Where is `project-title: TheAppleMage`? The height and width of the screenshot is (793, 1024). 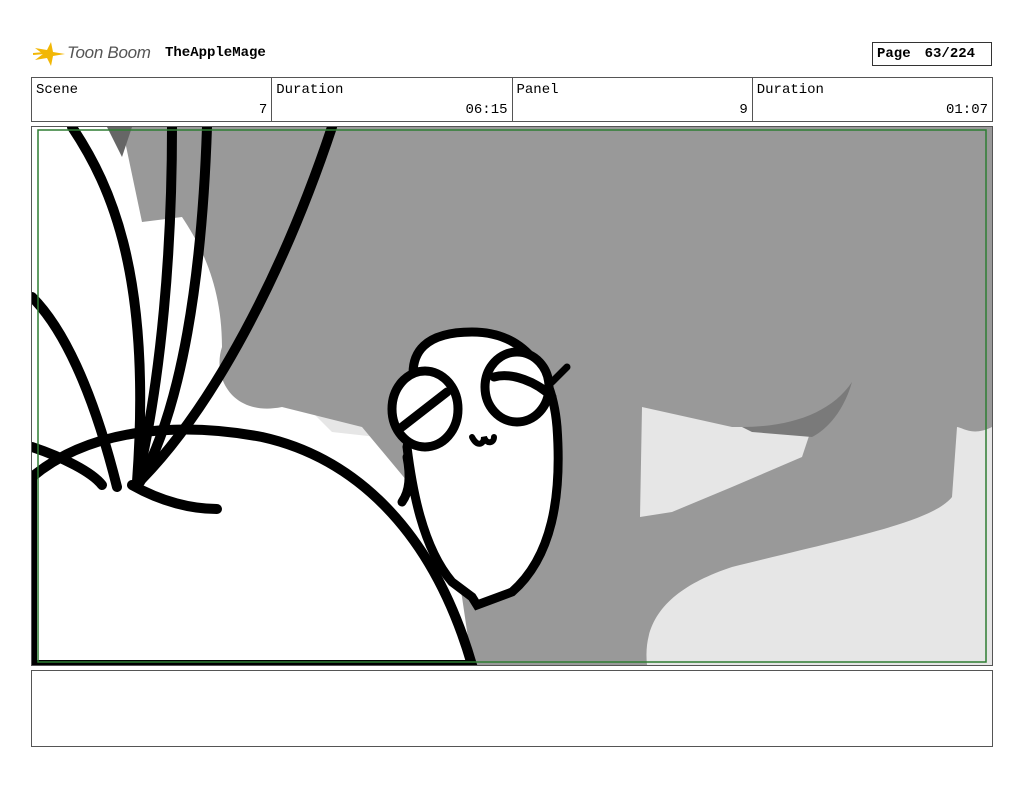 project-title: TheAppleMage is located at coordinates (215, 53).